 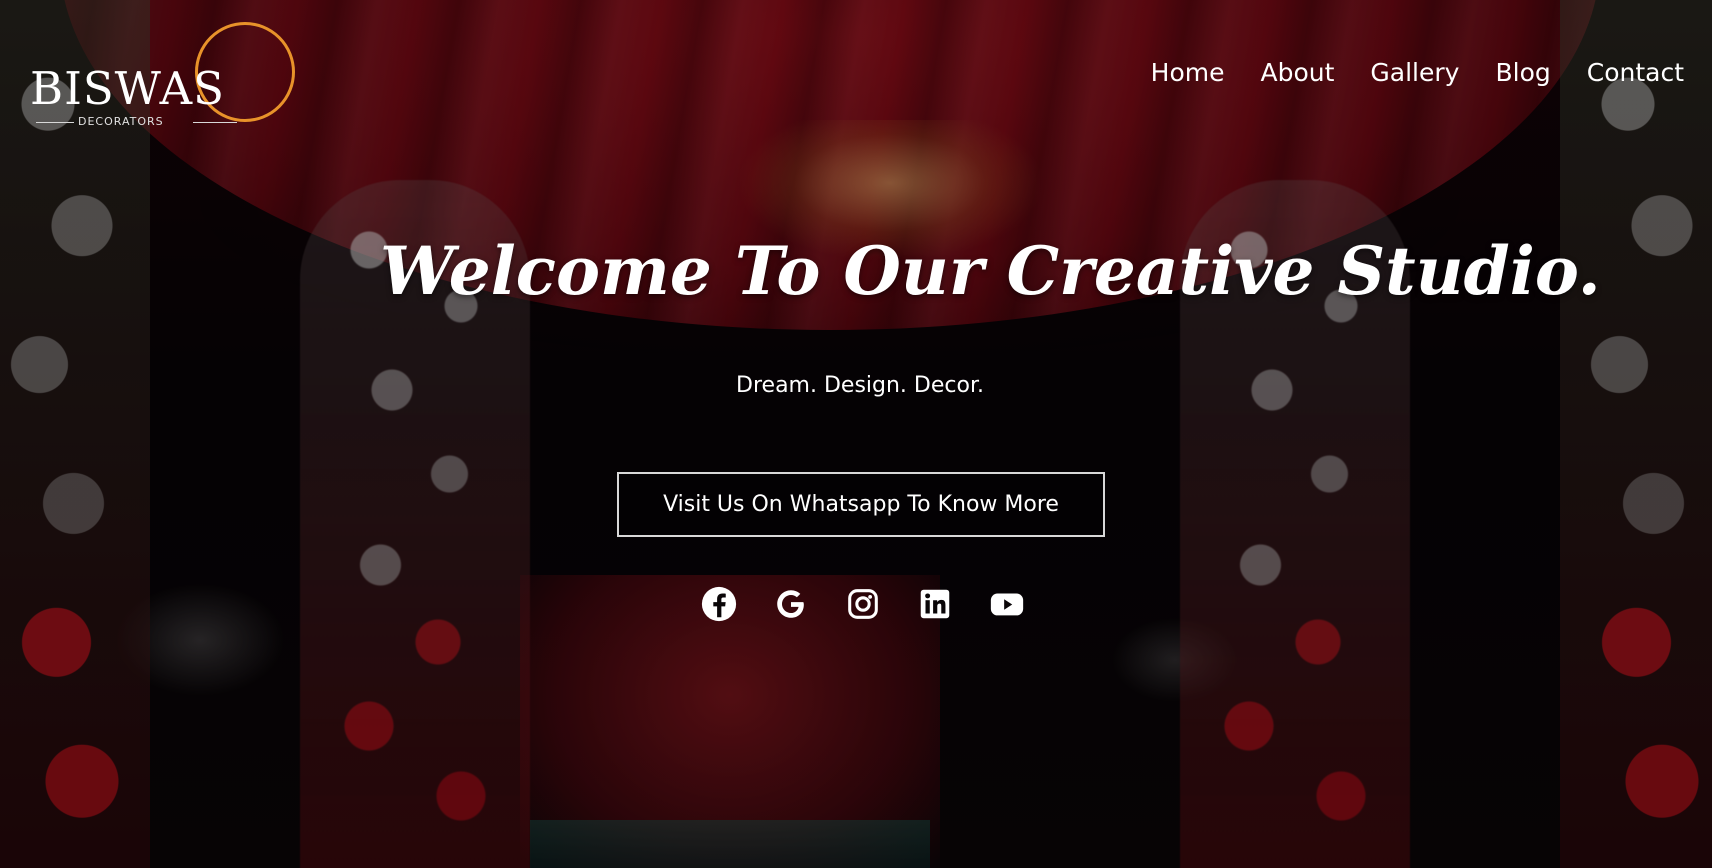 I want to click on facebook-icon, so click(x=719, y=604).